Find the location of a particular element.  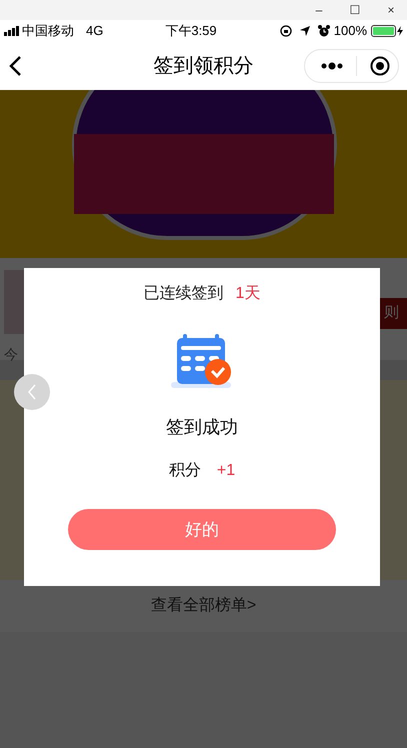

points-value: +1 is located at coordinates (226, 471).